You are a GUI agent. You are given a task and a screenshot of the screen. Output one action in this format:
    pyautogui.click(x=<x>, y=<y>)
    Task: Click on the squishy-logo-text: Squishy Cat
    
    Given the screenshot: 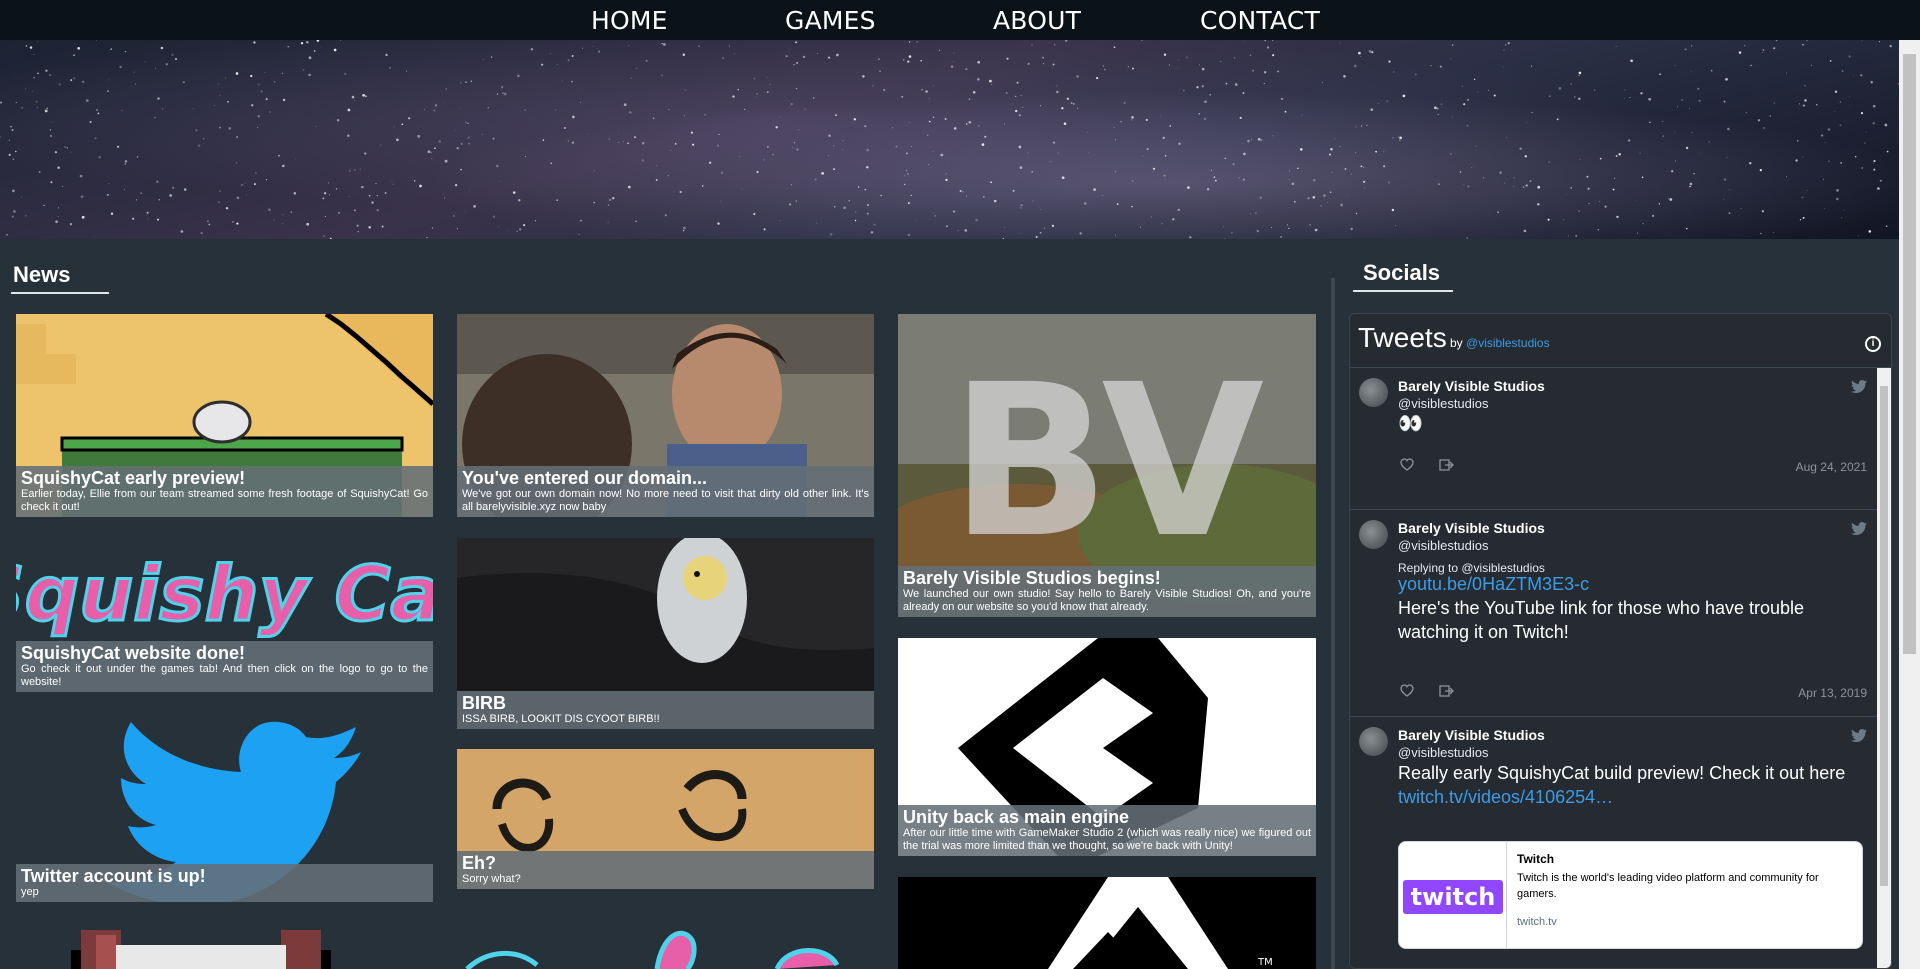 What is the action you would take?
    pyautogui.click(x=224, y=593)
    